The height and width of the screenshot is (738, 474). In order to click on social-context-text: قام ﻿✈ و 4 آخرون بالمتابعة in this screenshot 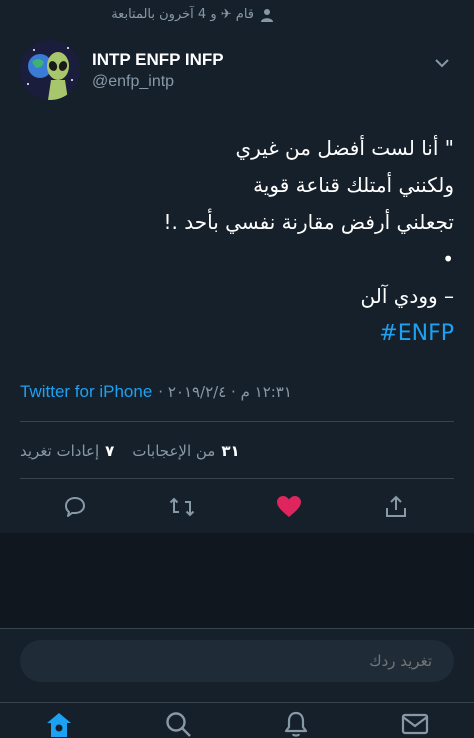, I will do `click(182, 14)`.